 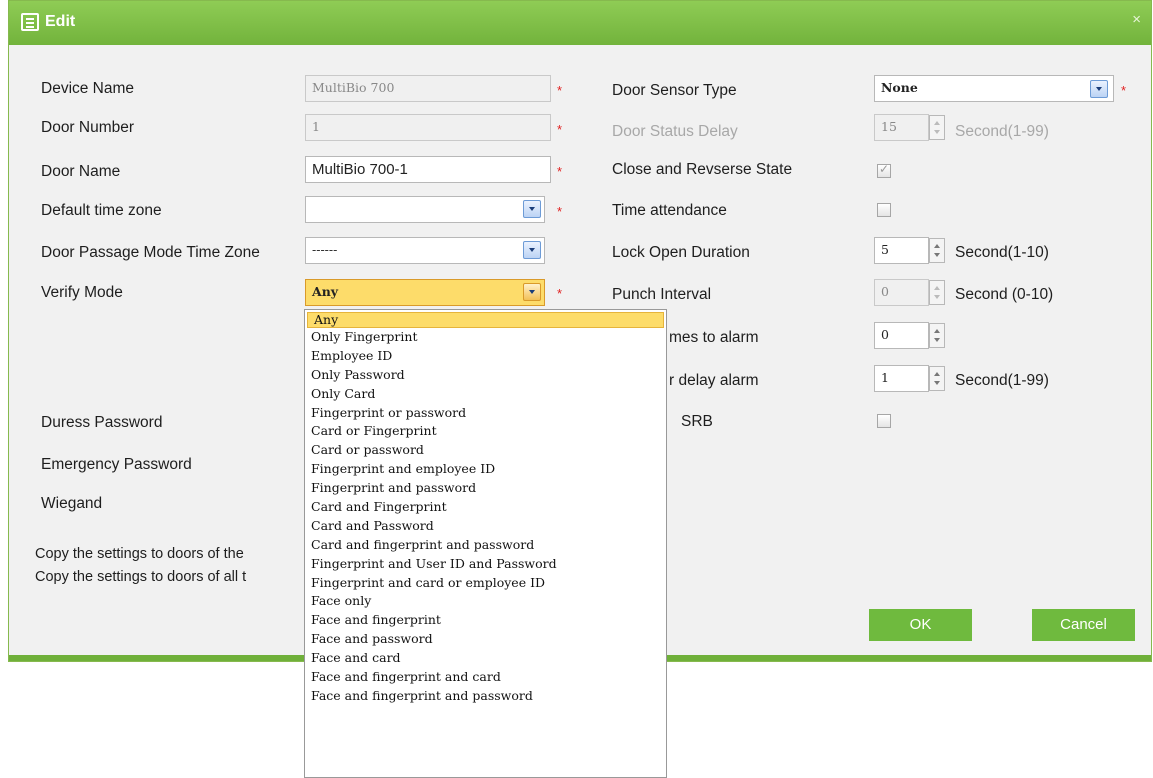 I want to click on emergency-password-label: Emergency Password, so click(x=116, y=464).